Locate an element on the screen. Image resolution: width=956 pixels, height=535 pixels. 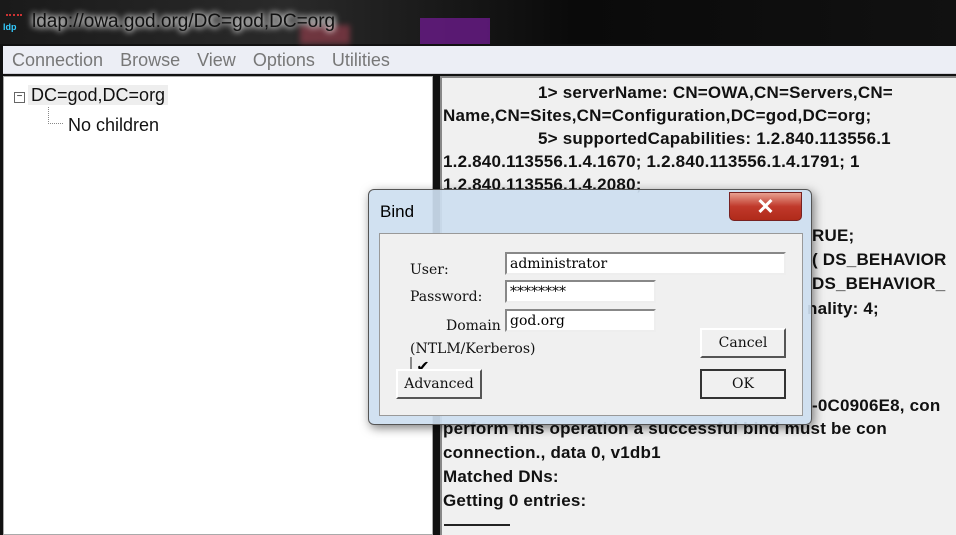
close-icon: ✕ is located at coordinates (765, 206).